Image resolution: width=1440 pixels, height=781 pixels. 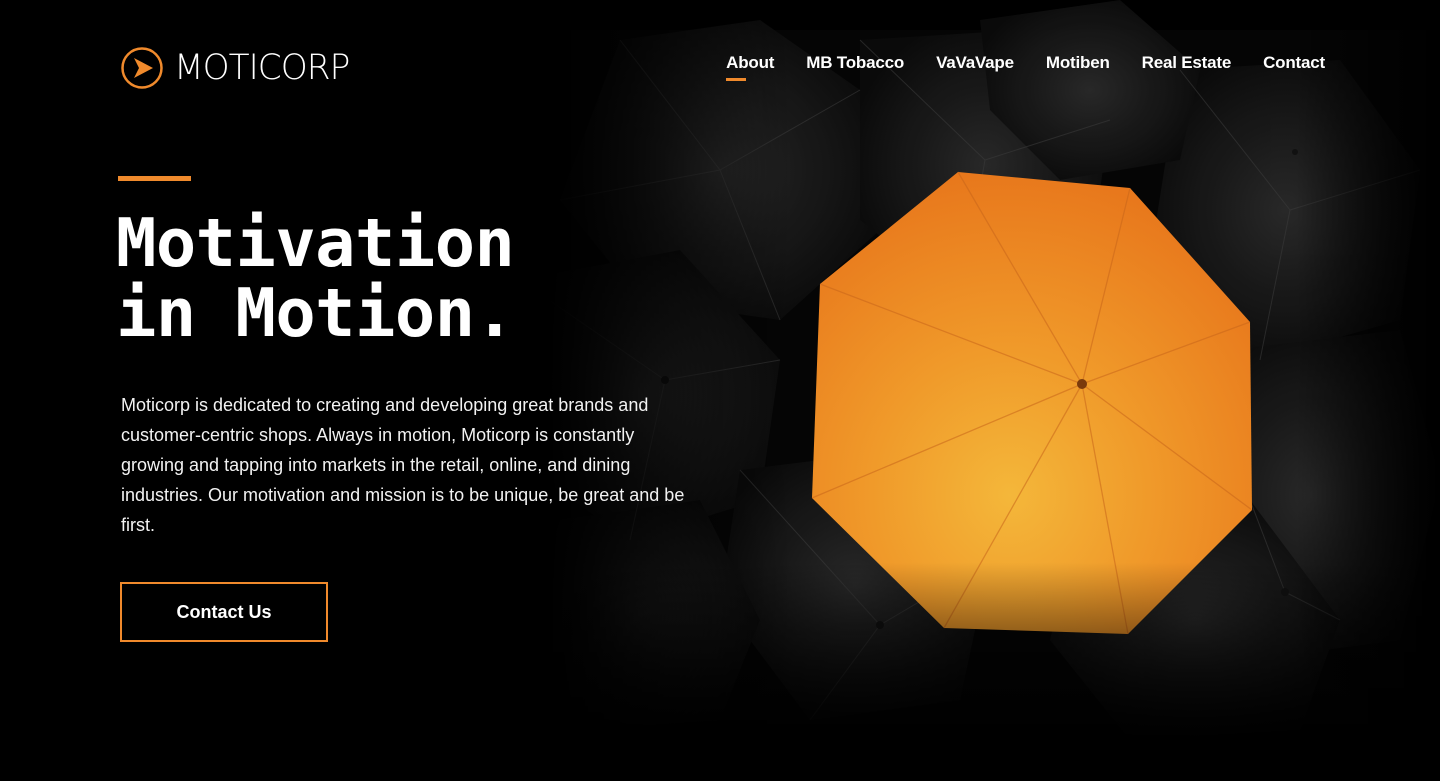 I want to click on nav-item-motiben: Motiben, so click(x=1078, y=63).